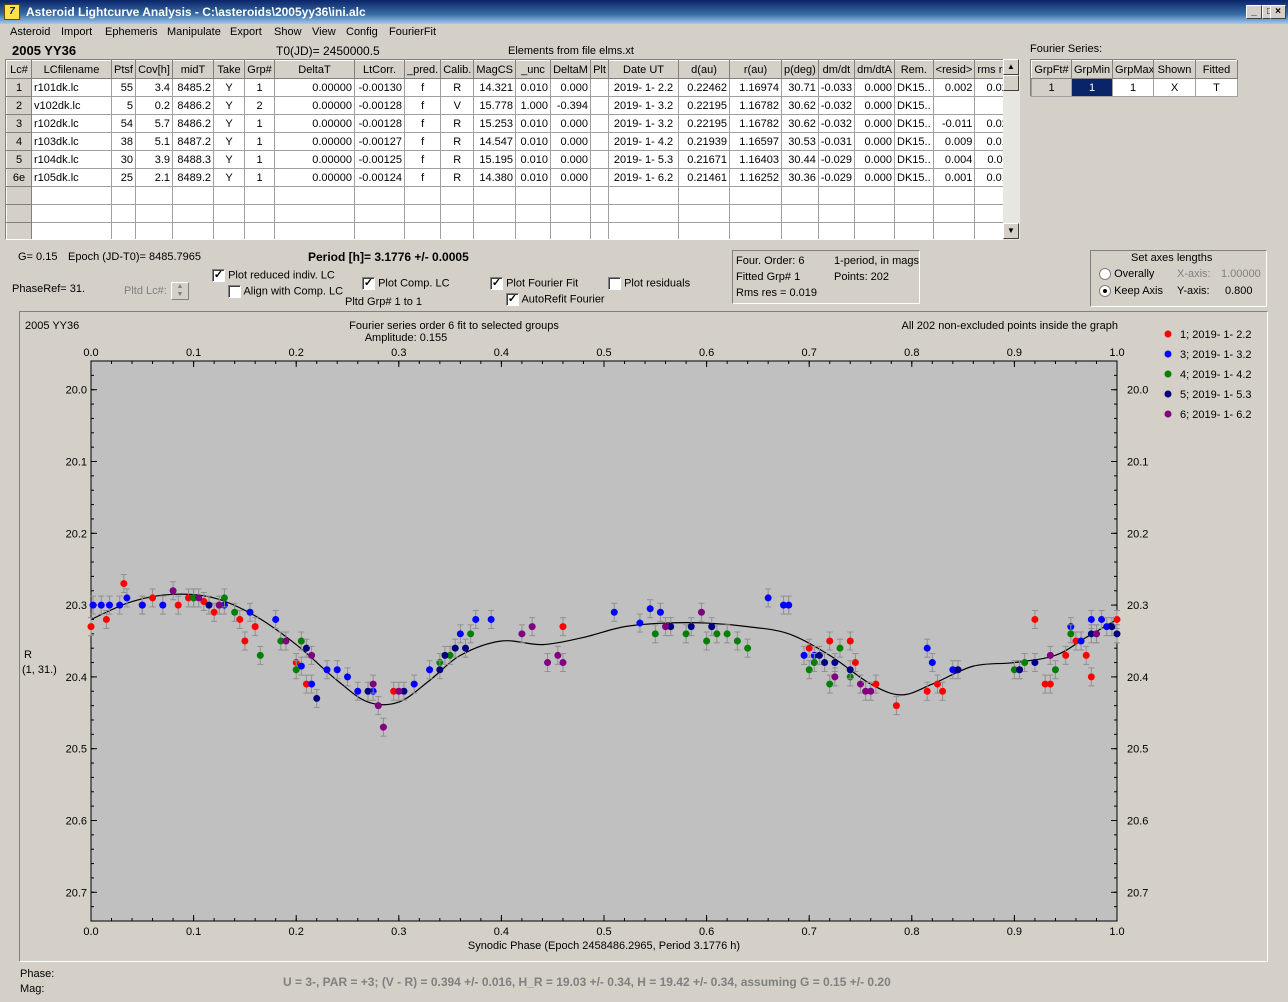  What do you see at coordinates (836, 177) in the screenshot?
I see `table-cell: -0.029` at bounding box center [836, 177].